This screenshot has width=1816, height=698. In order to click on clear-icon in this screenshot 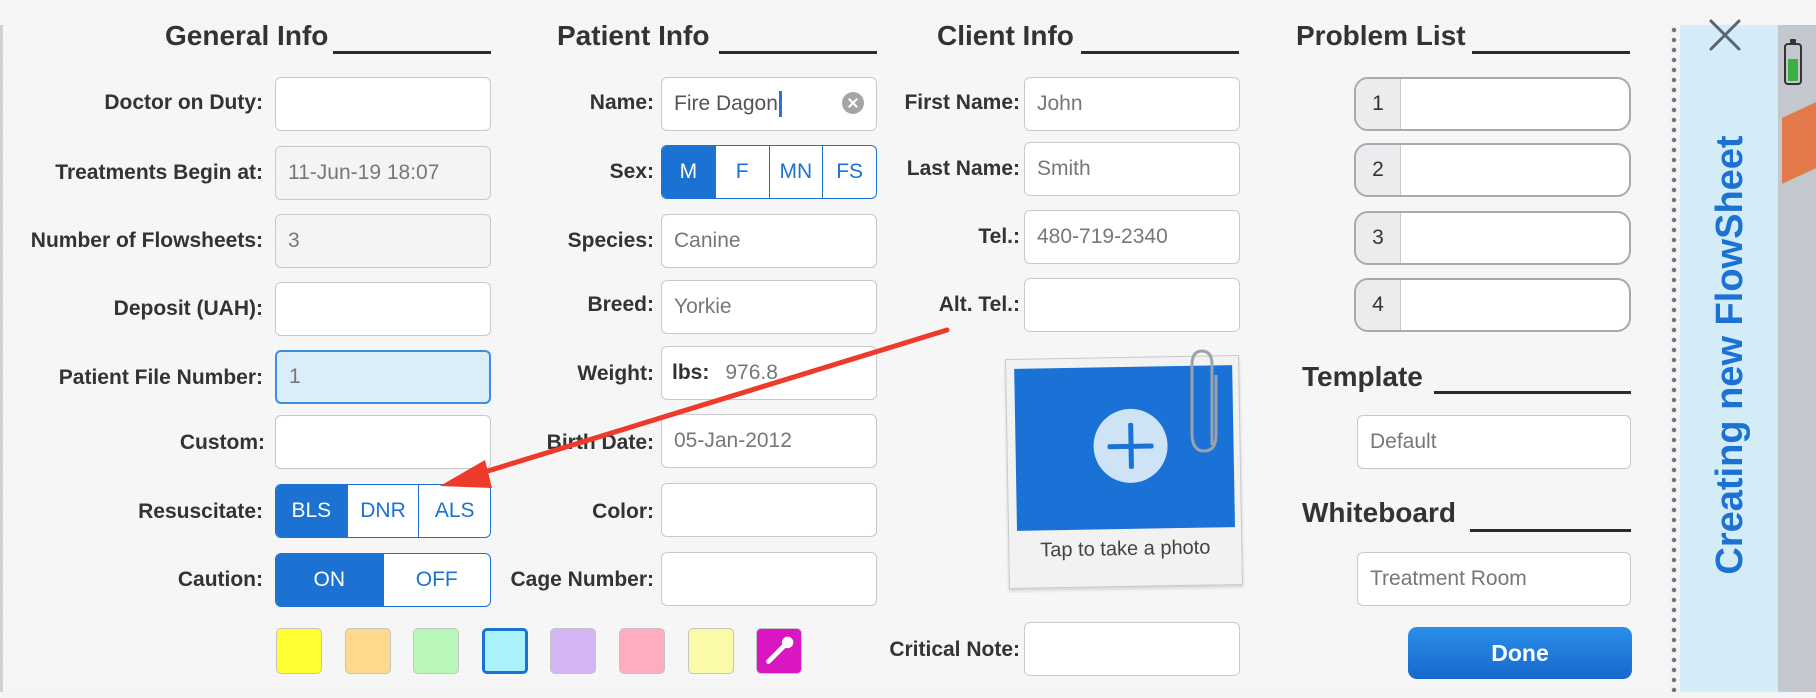, I will do `click(853, 103)`.